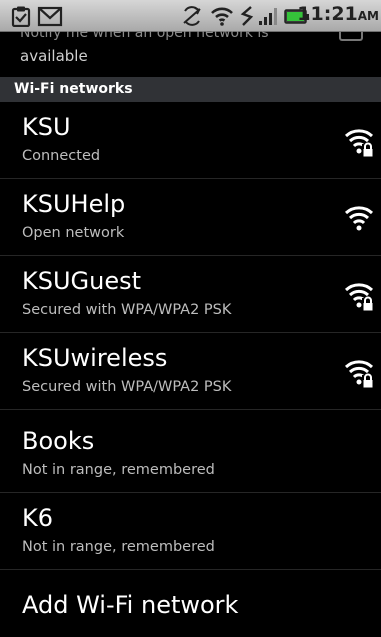  Describe the element at coordinates (190, 454) in the screenshot. I see `network-row-books: Books Not in range, remembered` at that location.